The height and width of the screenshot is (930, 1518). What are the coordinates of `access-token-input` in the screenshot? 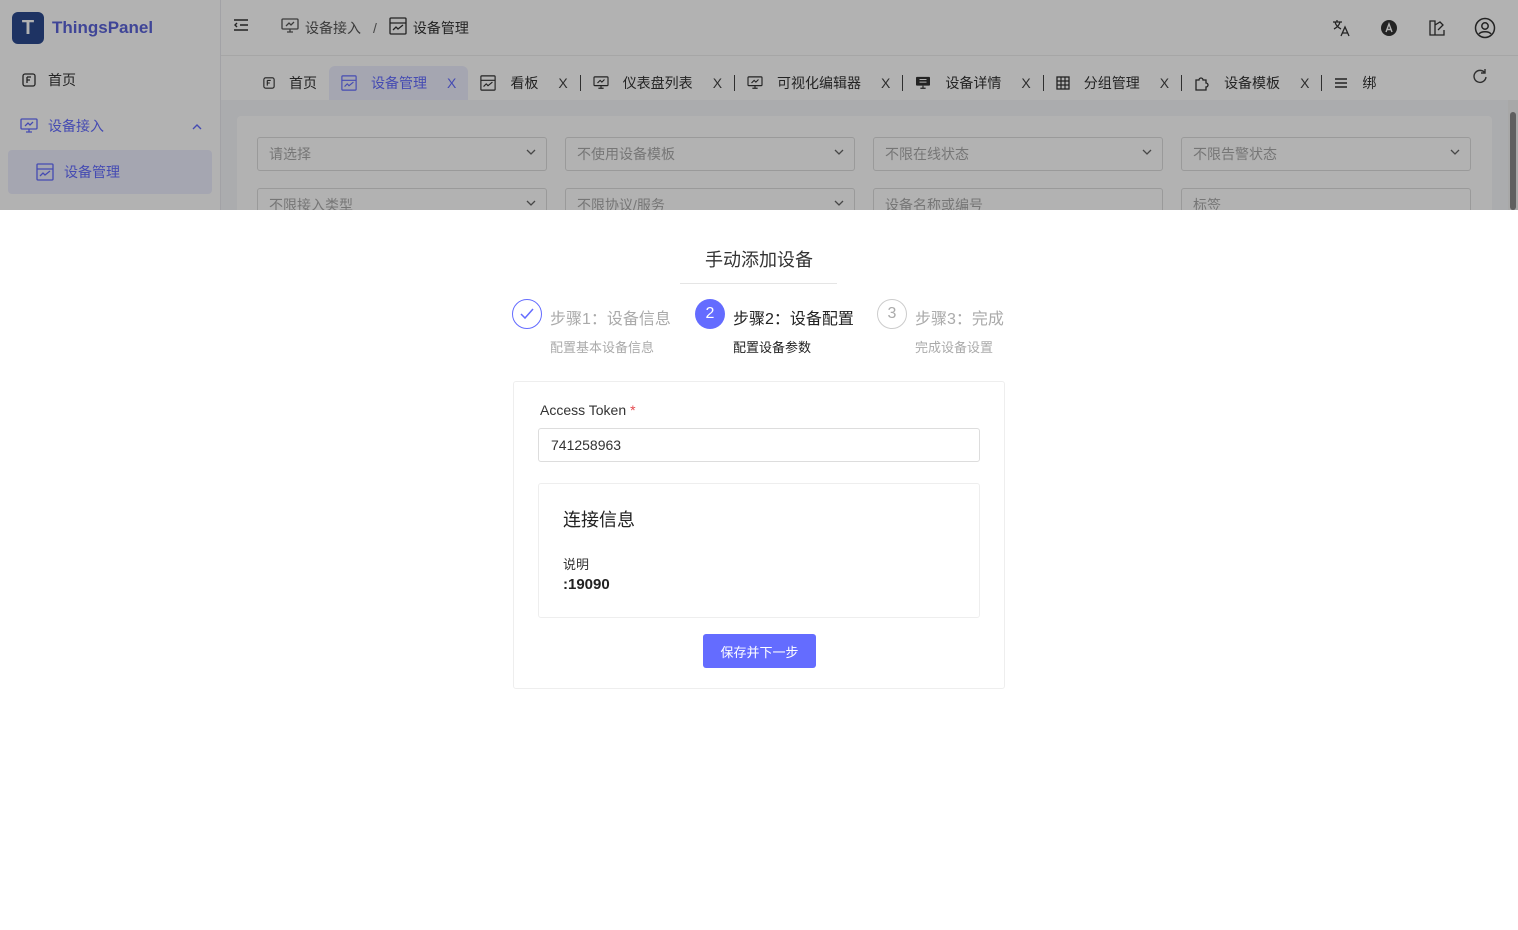 It's located at (759, 445).